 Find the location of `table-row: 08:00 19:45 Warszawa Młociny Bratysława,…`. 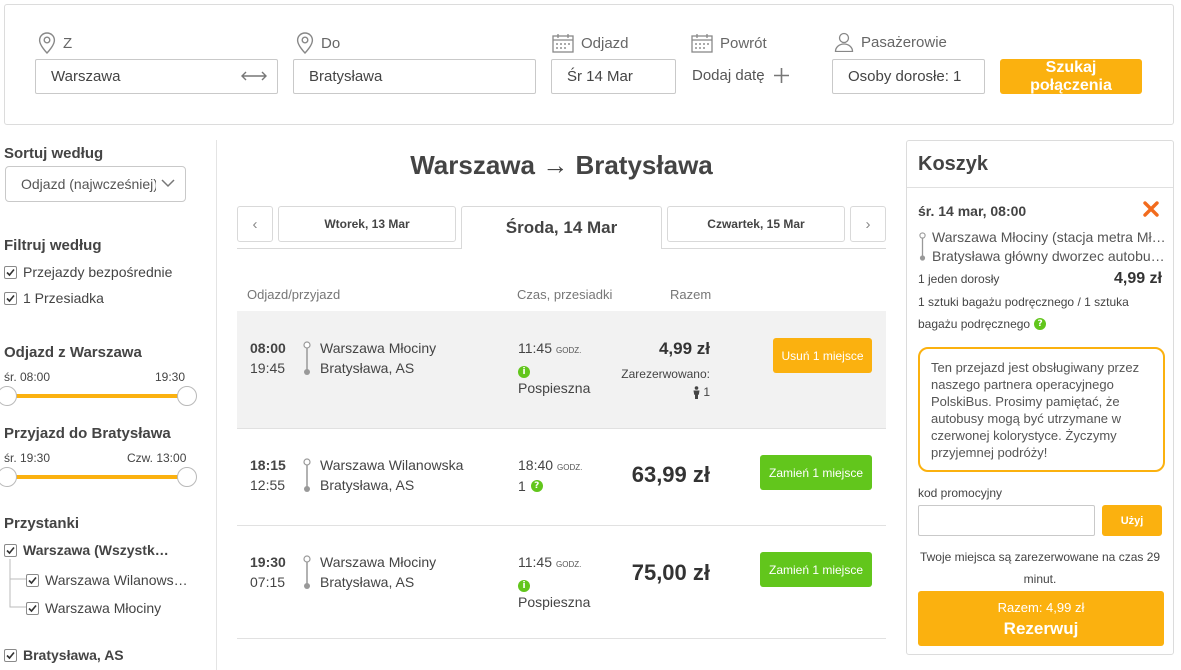

table-row: 08:00 19:45 Warszawa Młociny Bratysława,… is located at coordinates (561, 370).